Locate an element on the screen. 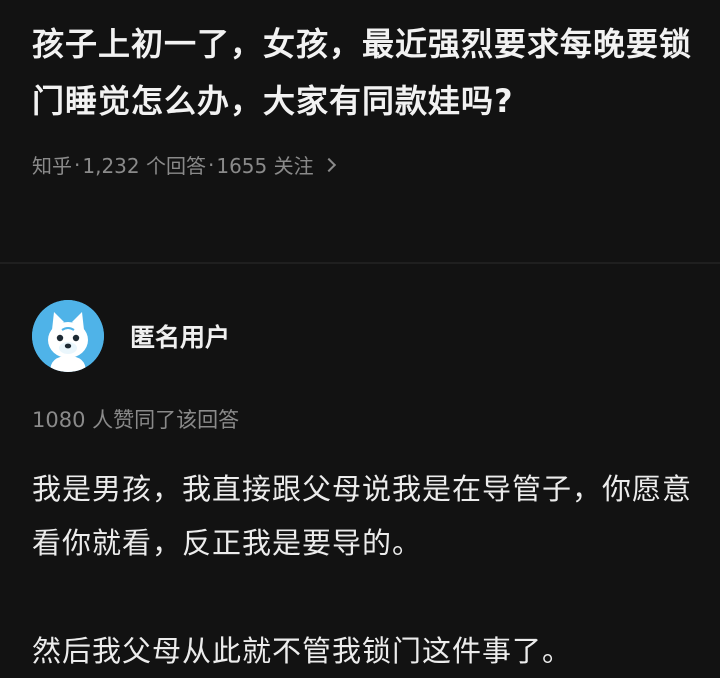  author-name: 匿名用户 is located at coordinates (180, 336).